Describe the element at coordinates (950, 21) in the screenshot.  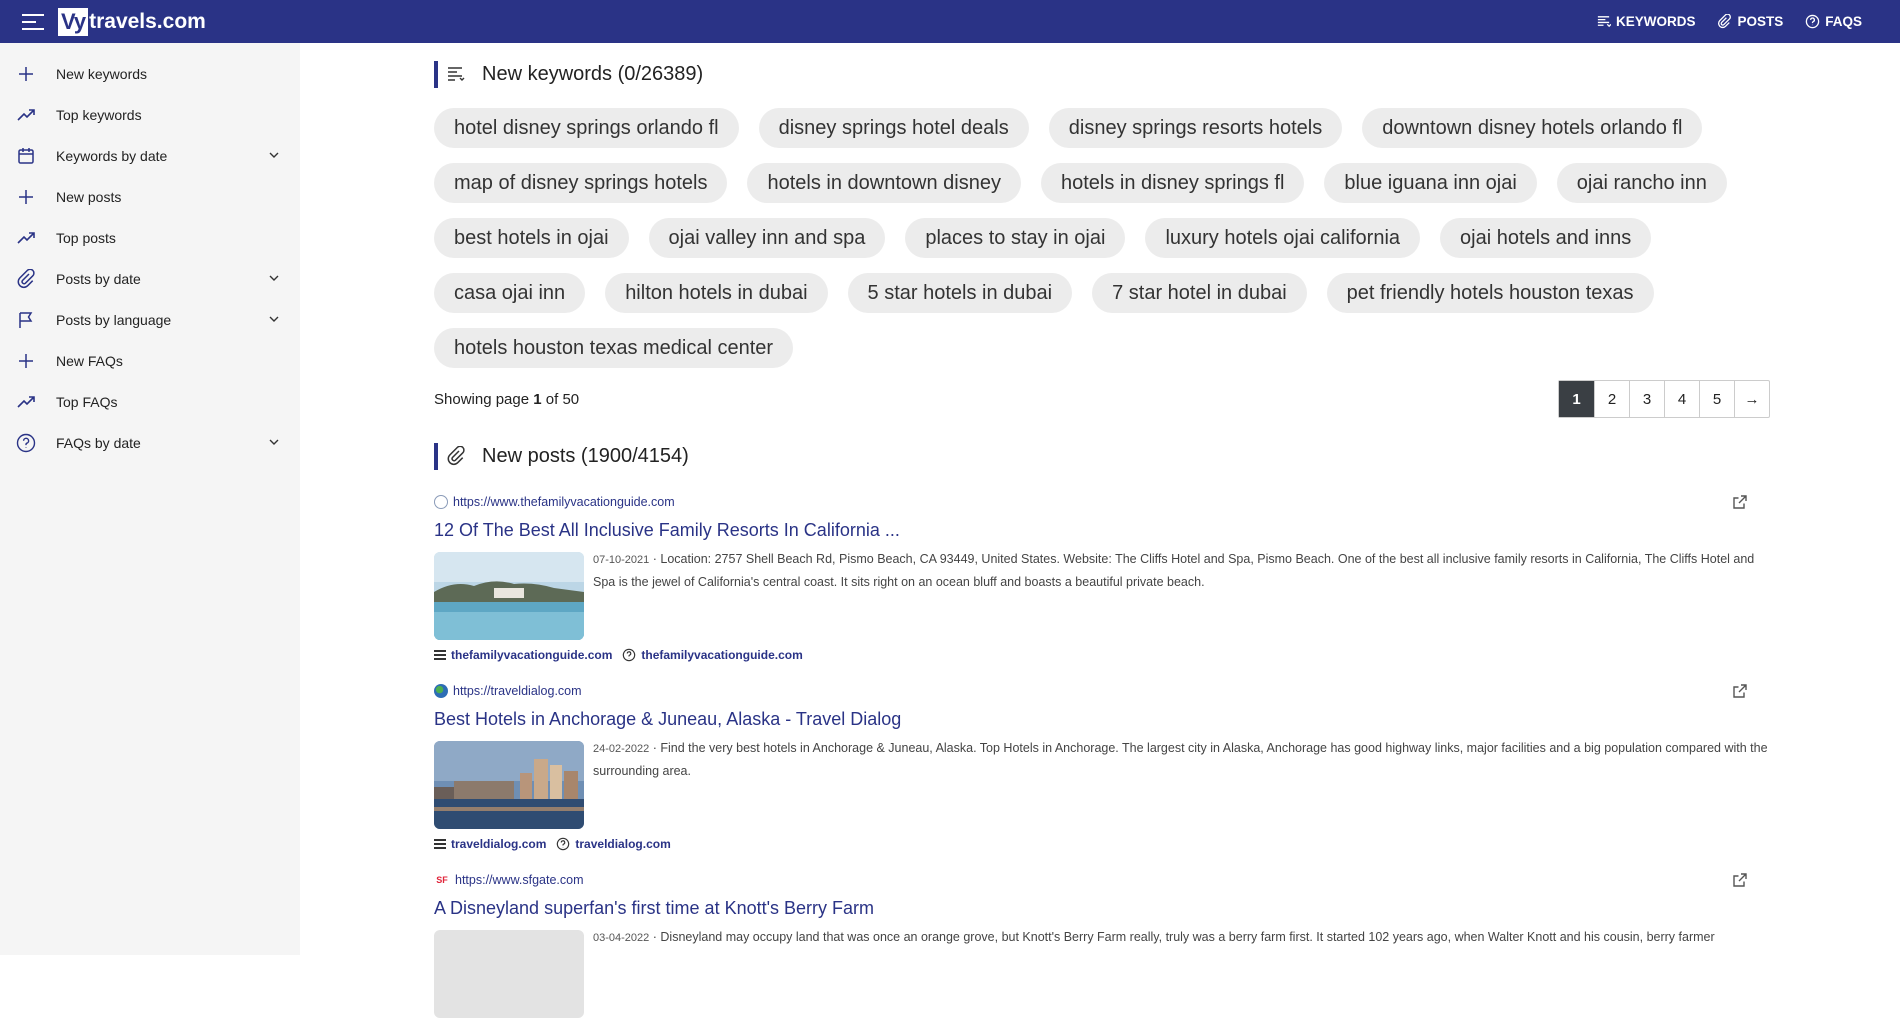
I see `top-bar: Vy travels.com KEYWORDS POSTS FAQS` at that location.